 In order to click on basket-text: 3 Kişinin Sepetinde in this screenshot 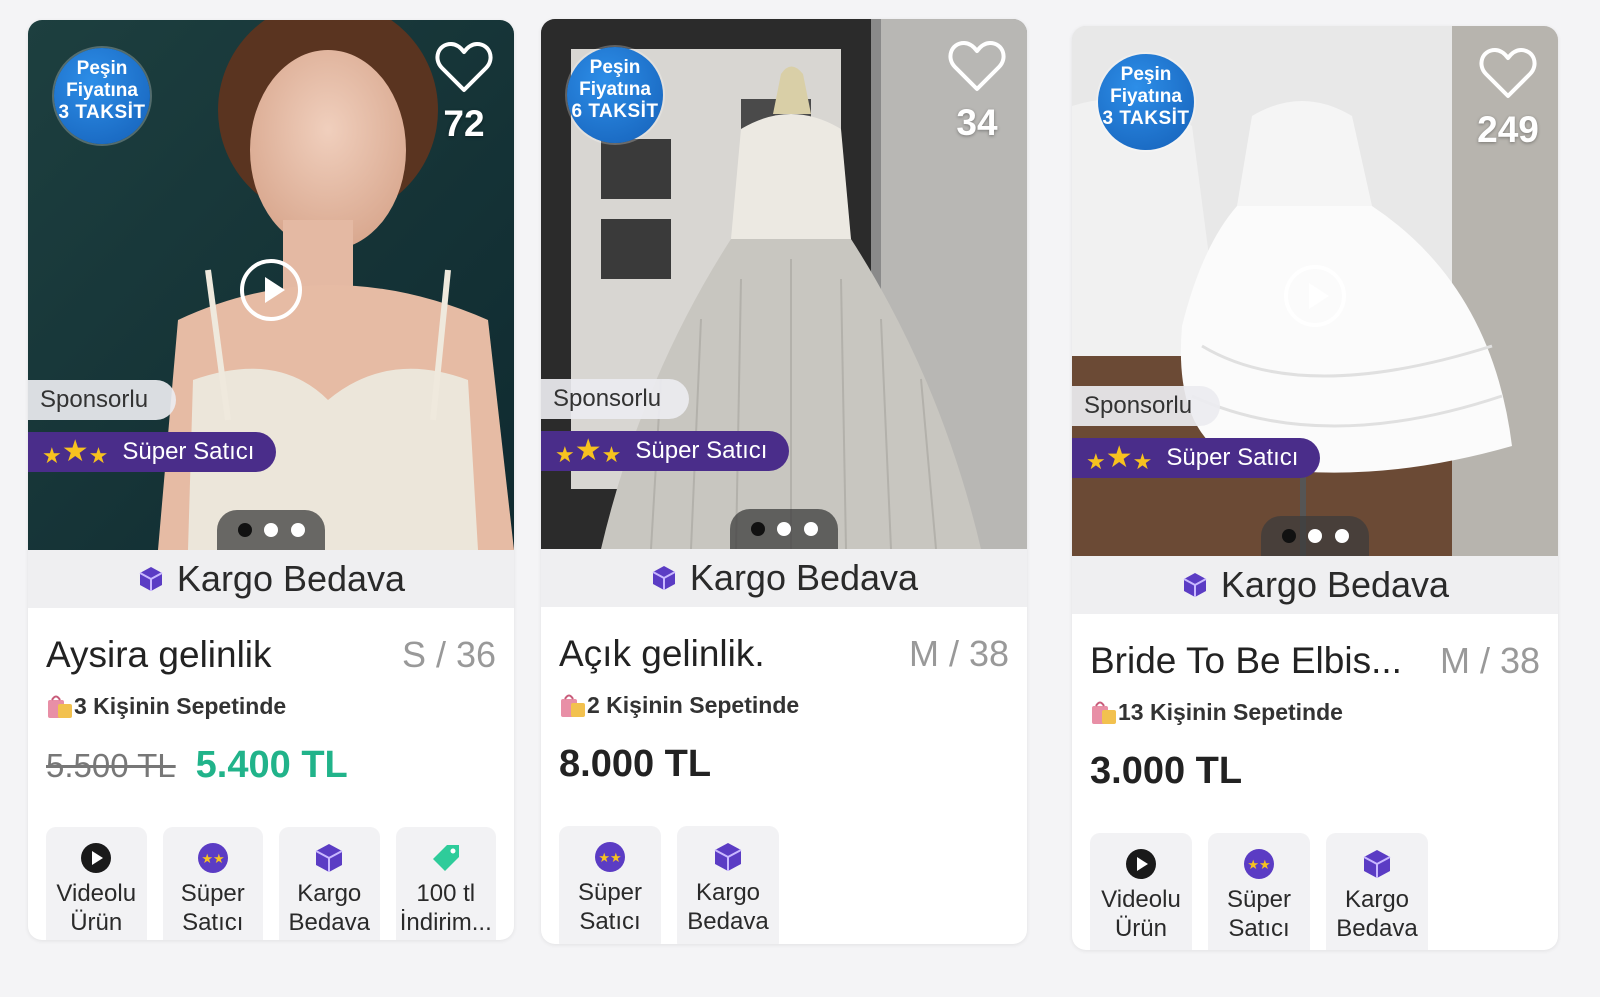, I will do `click(180, 705)`.